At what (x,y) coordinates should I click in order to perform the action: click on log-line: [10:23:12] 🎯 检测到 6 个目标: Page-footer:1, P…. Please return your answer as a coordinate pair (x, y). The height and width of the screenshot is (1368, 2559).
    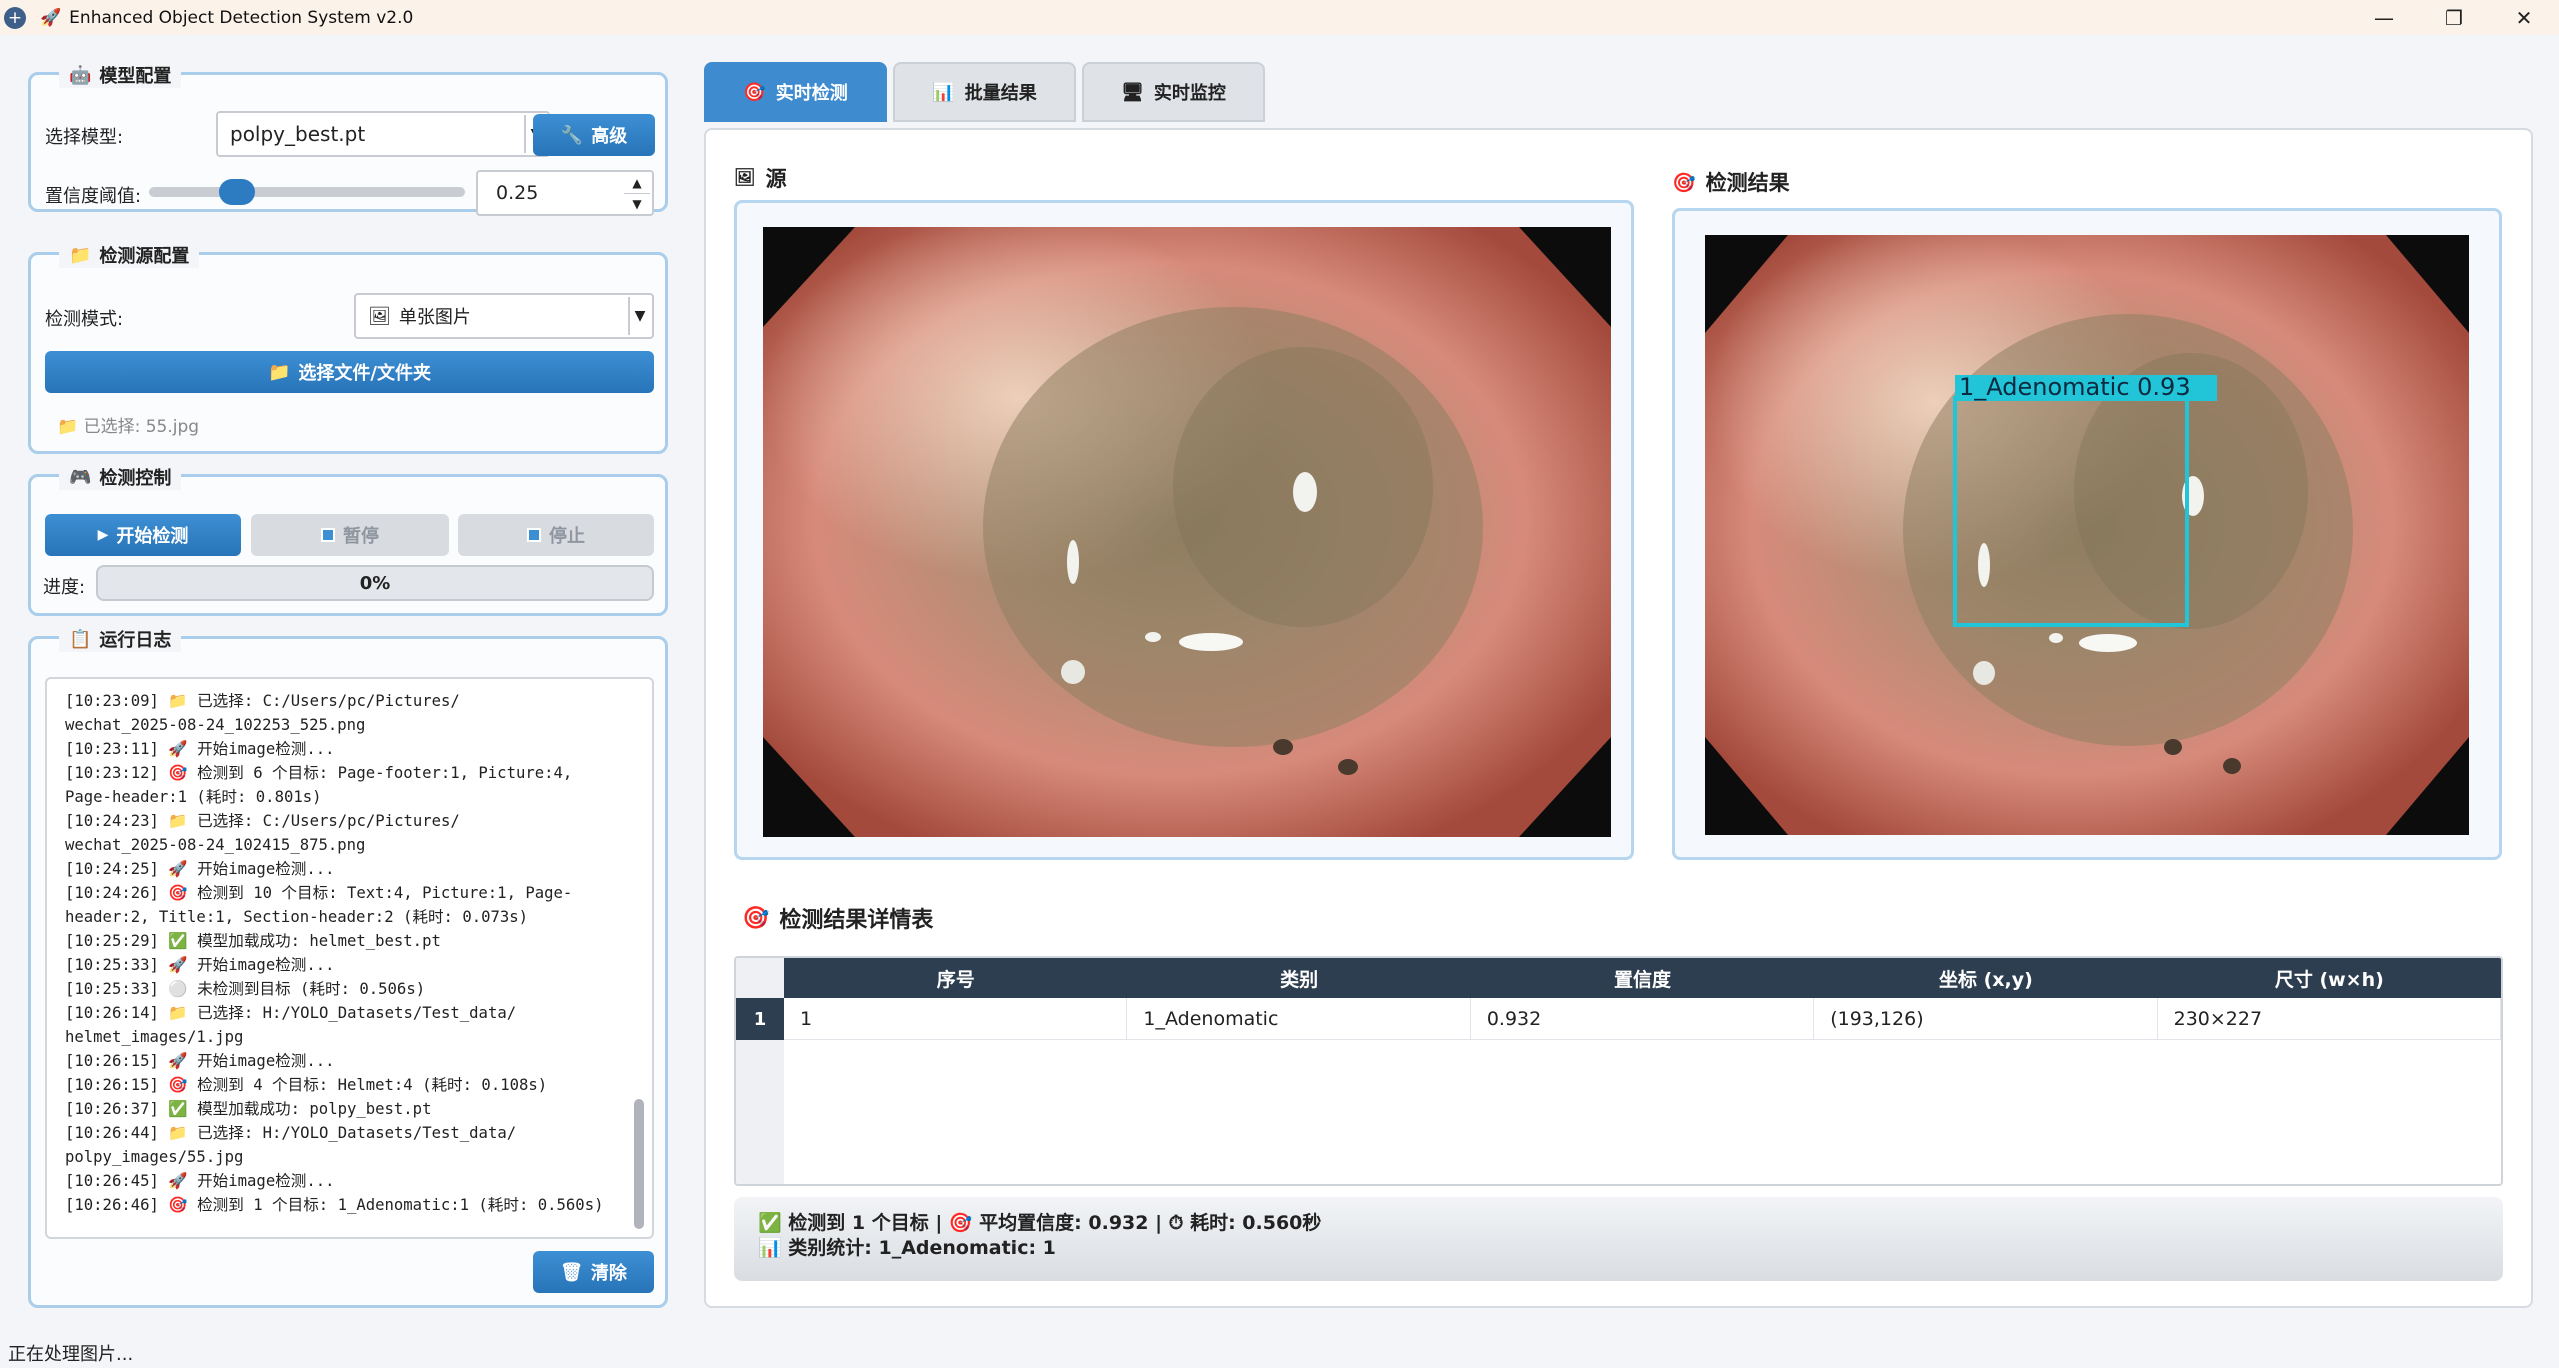
    Looking at the image, I should click on (319, 773).